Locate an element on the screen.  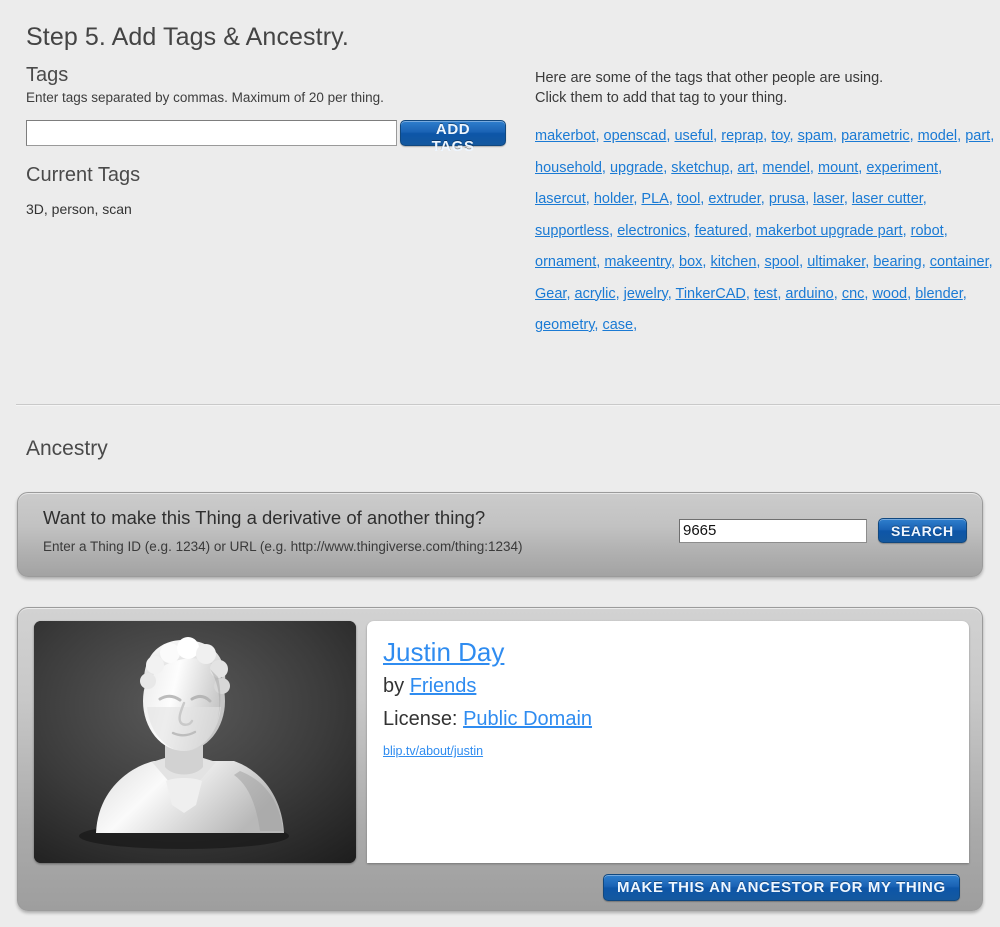
popular-tag-link: featured is located at coordinates (721, 231).